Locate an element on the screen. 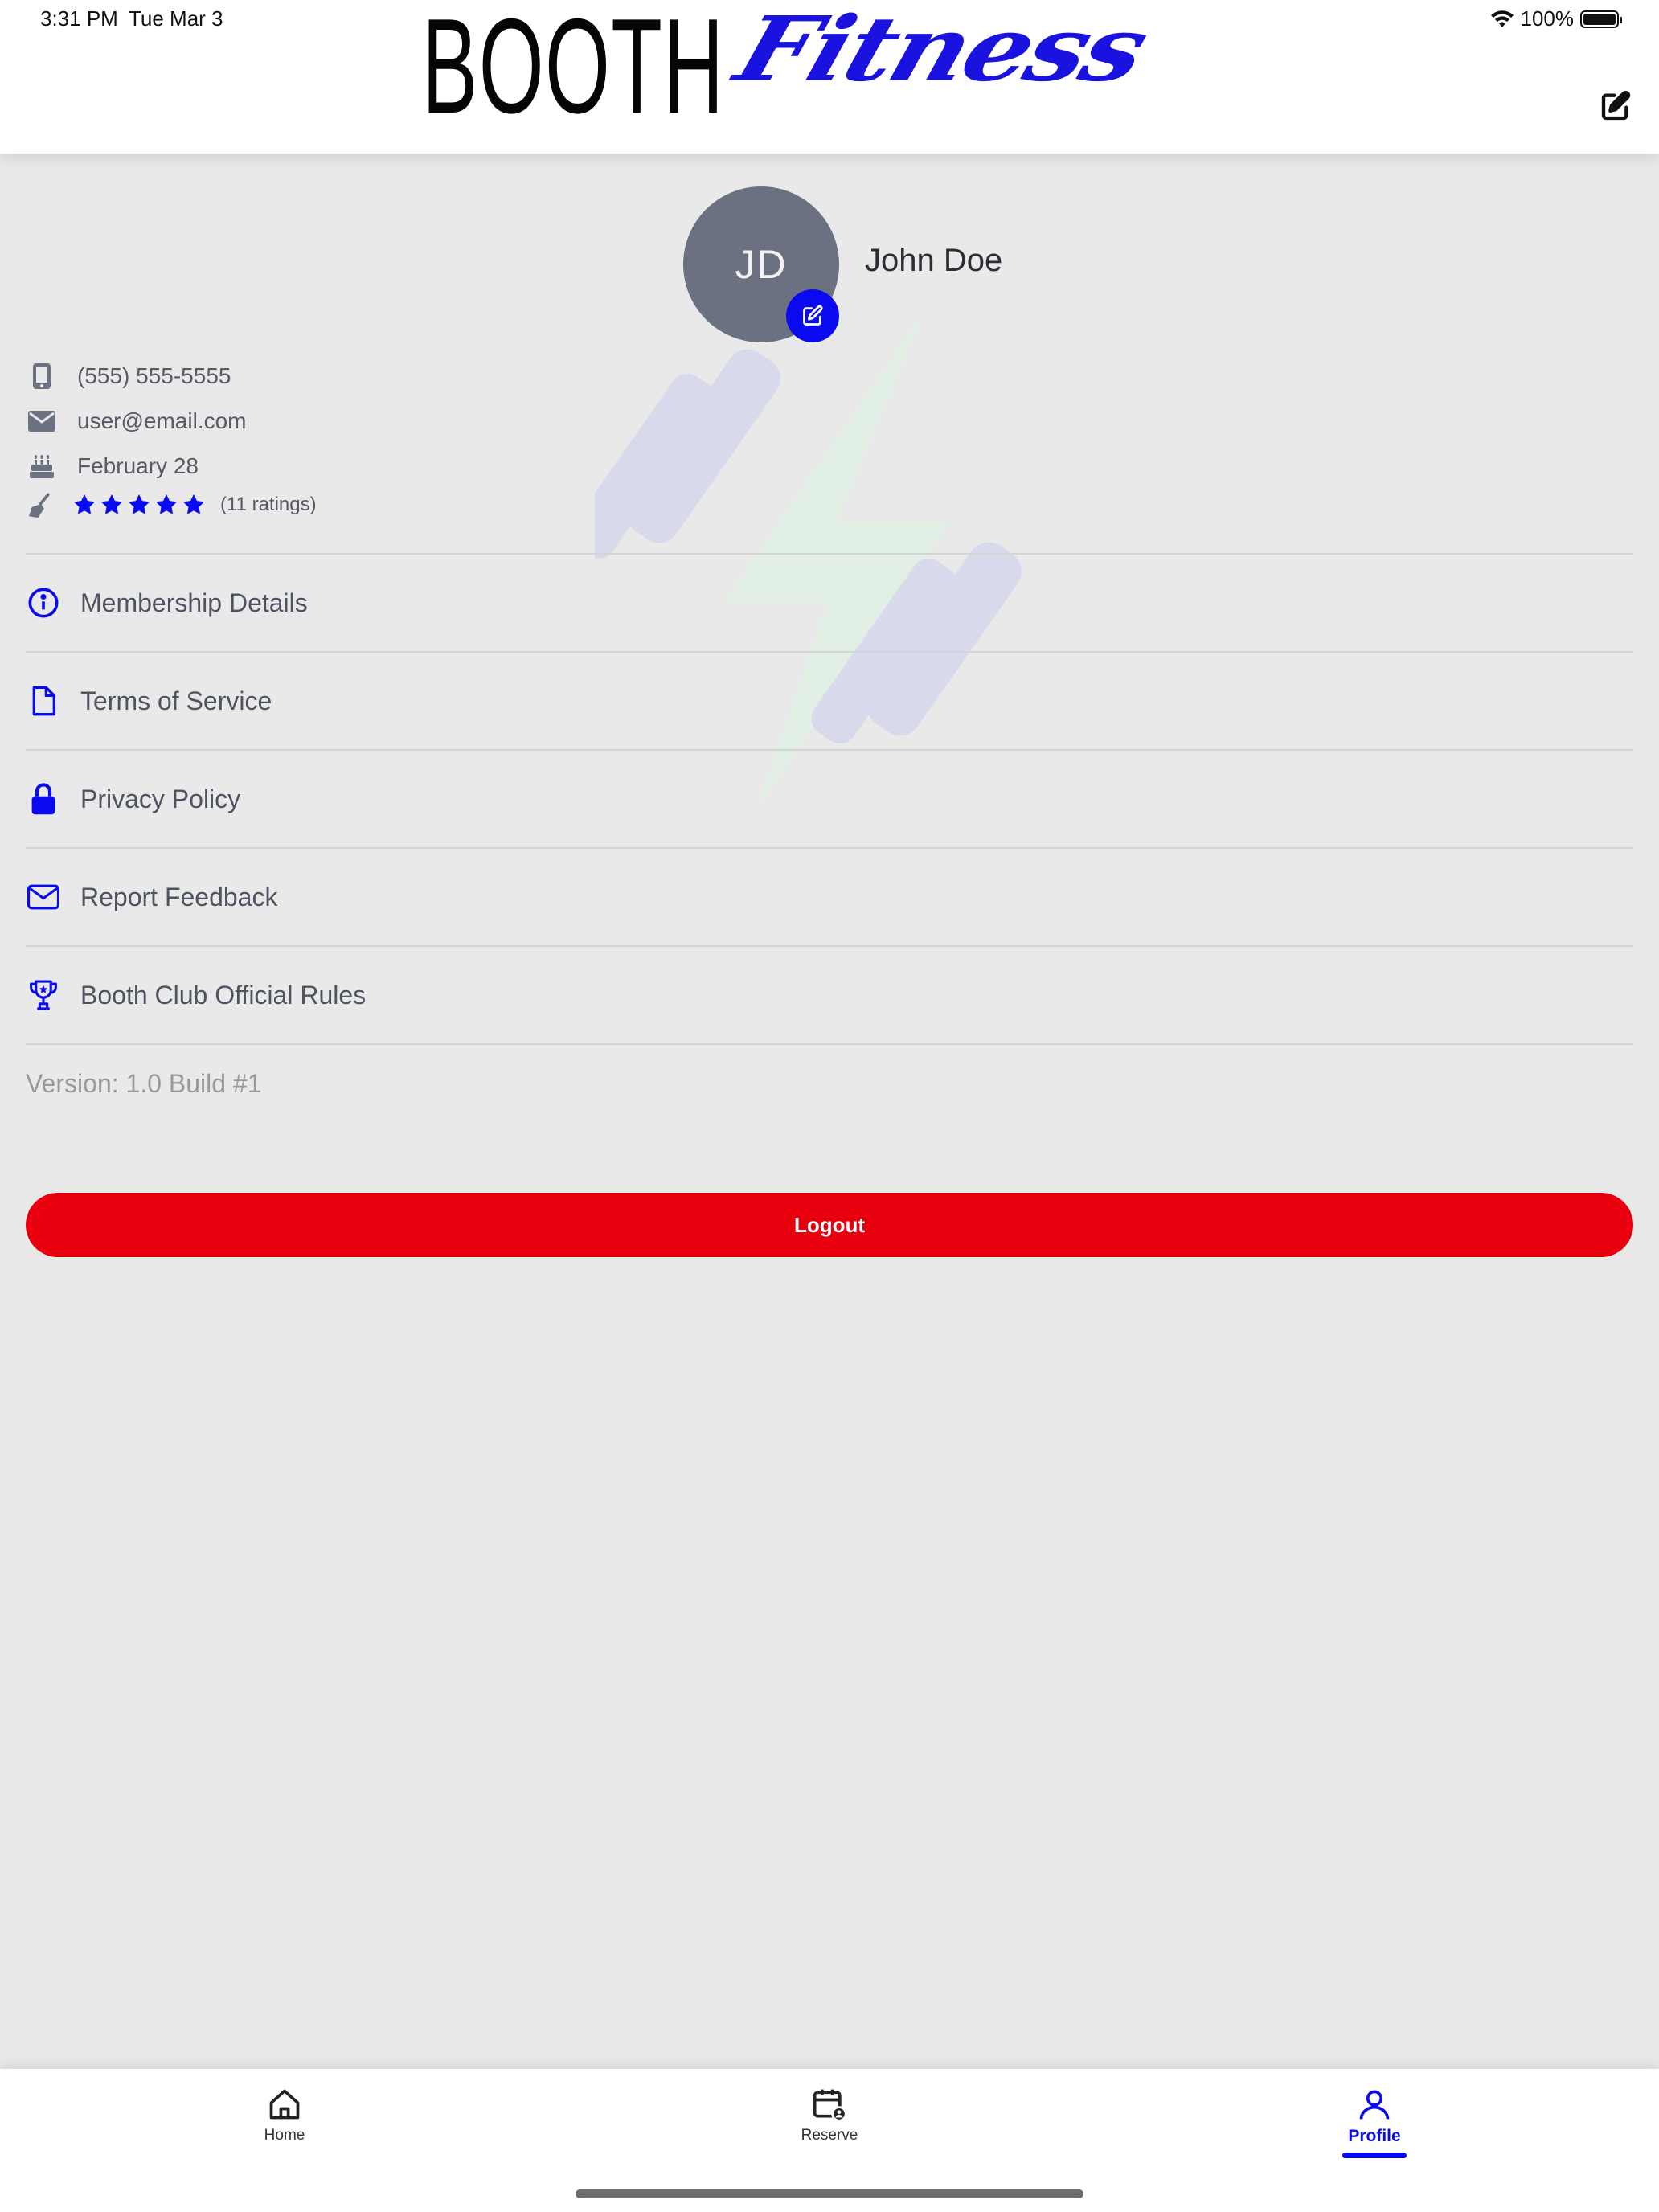 This screenshot has height=2212, width=1659. menu-item-label: Report Feedback is located at coordinates (179, 896).